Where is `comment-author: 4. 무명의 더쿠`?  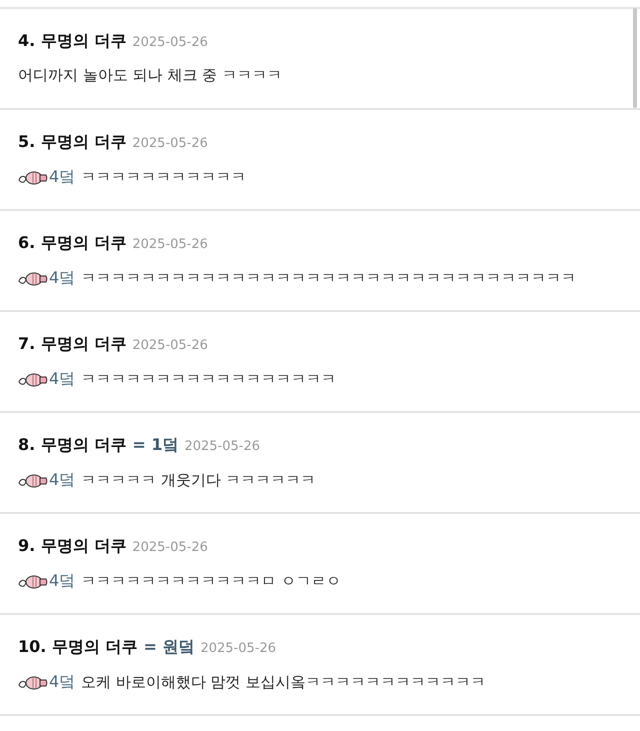
comment-author: 4. 무명의 더쿠 is located at coordinates (72, 41).